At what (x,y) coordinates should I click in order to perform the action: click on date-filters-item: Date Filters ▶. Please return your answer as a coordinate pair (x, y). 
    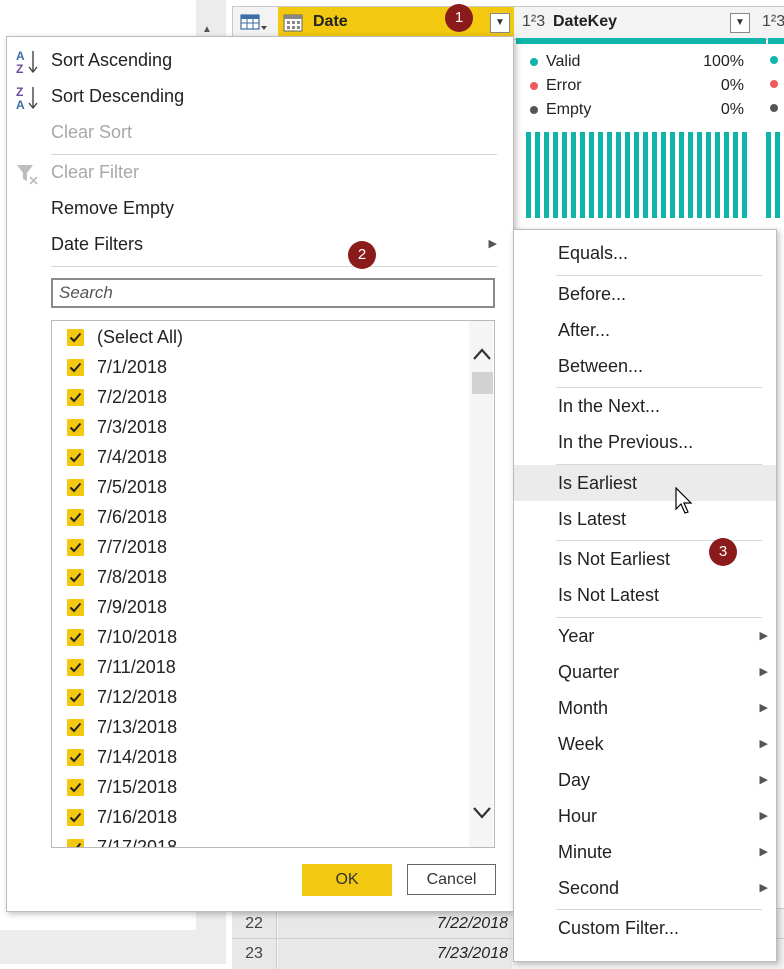
    Looking at the image, I should click on (274, 244).